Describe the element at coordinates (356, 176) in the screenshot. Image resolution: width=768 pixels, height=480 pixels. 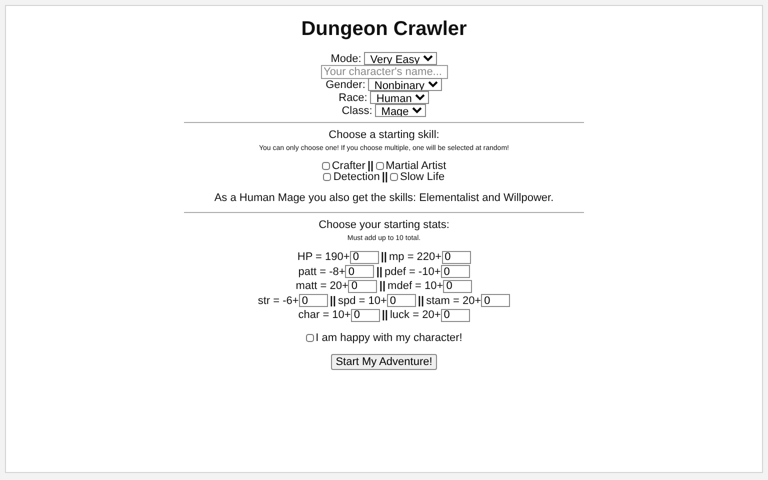
I see `skill-label: Detection` at that location.